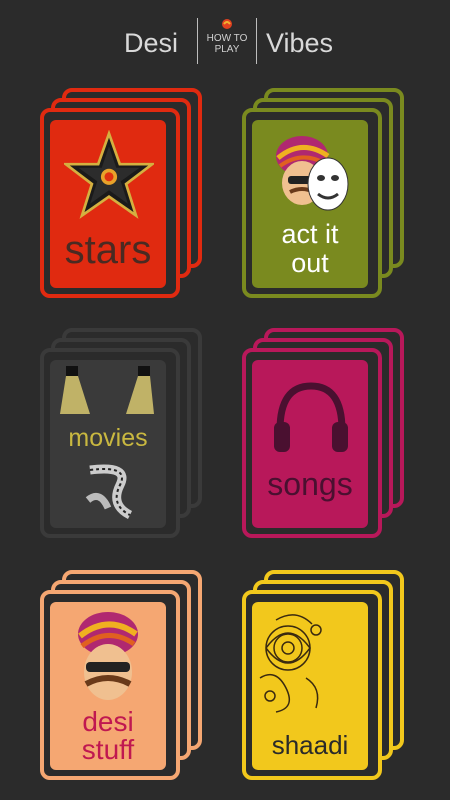  I want to click on category-label: shaadi, so click(310, 745).